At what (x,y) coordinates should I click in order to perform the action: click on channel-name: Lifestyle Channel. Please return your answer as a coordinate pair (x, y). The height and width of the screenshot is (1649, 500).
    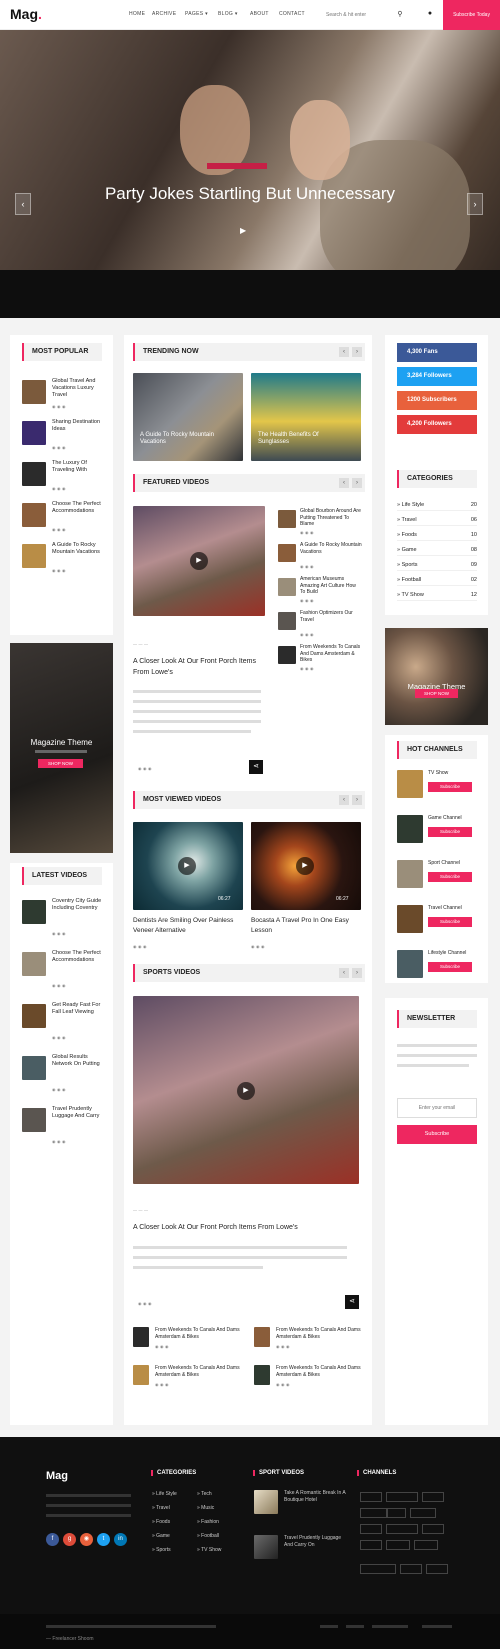
    Looking at the image, I should click on (453, 953).